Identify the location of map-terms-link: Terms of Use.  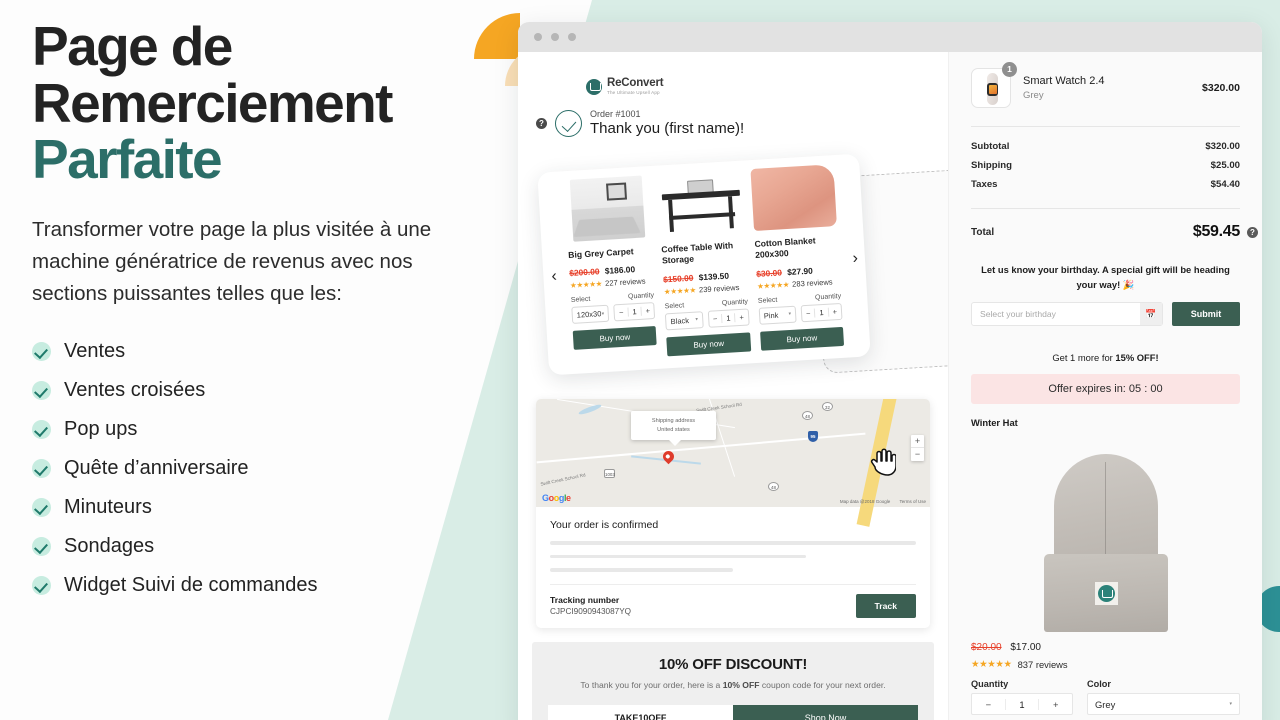
(912, 501).